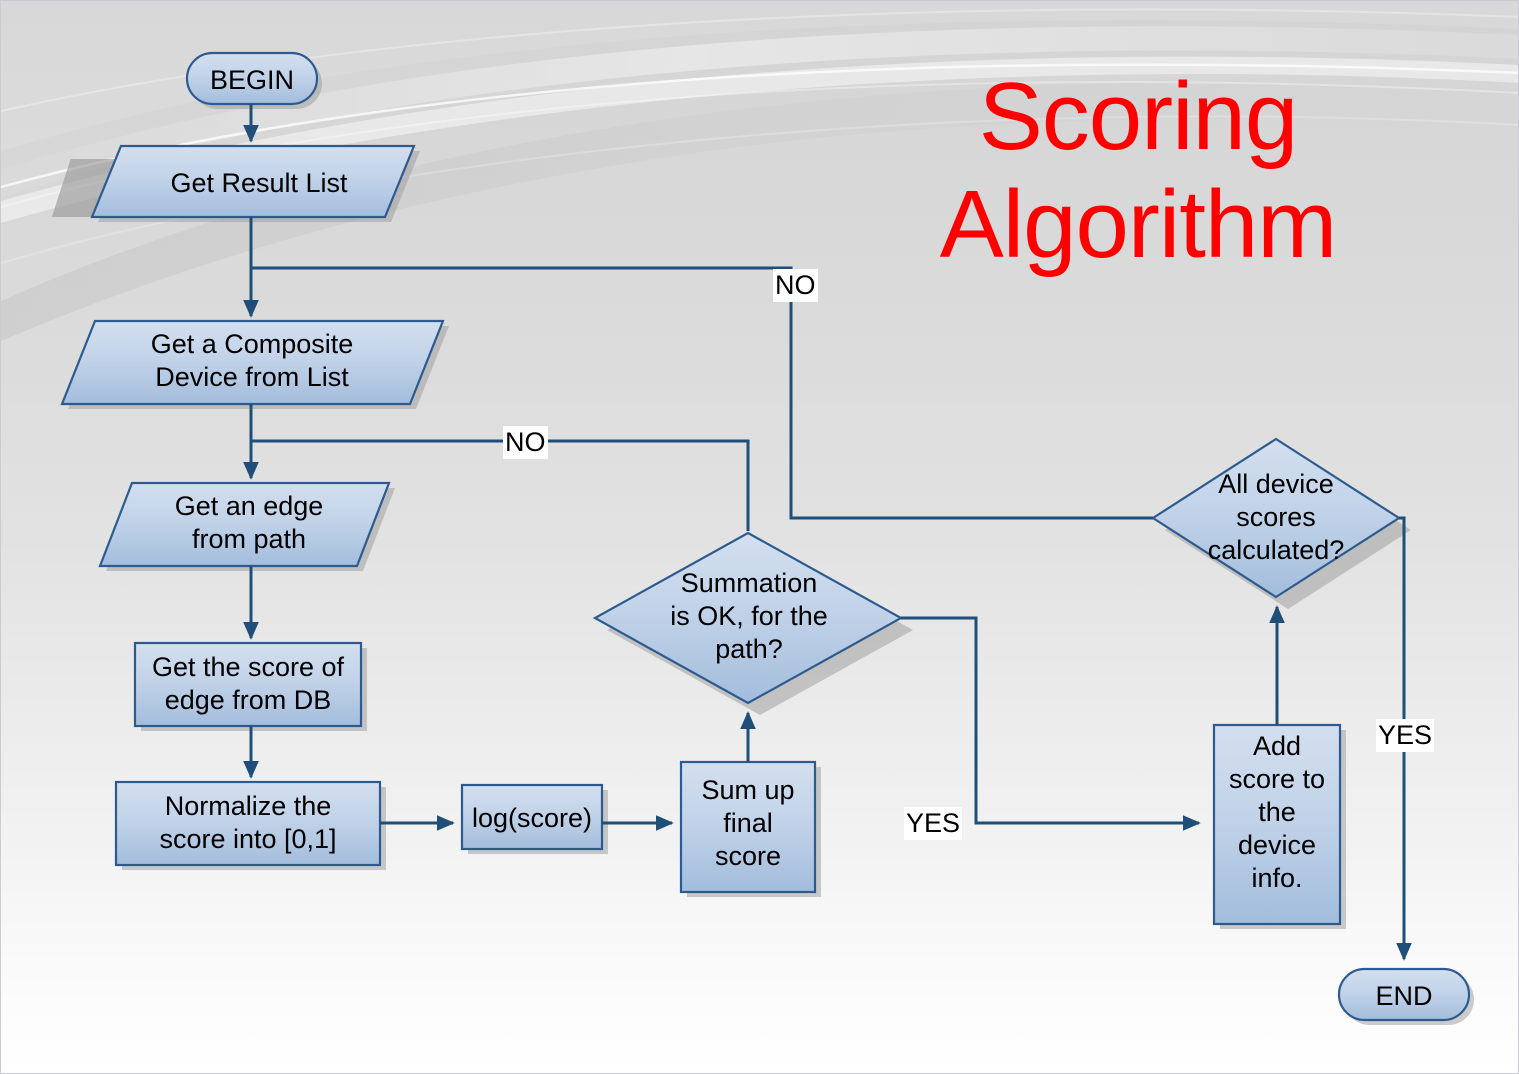 The image size is (1519, 1074). I want to click on edge-summation-yes-to-add-score, so click(1051, 723).